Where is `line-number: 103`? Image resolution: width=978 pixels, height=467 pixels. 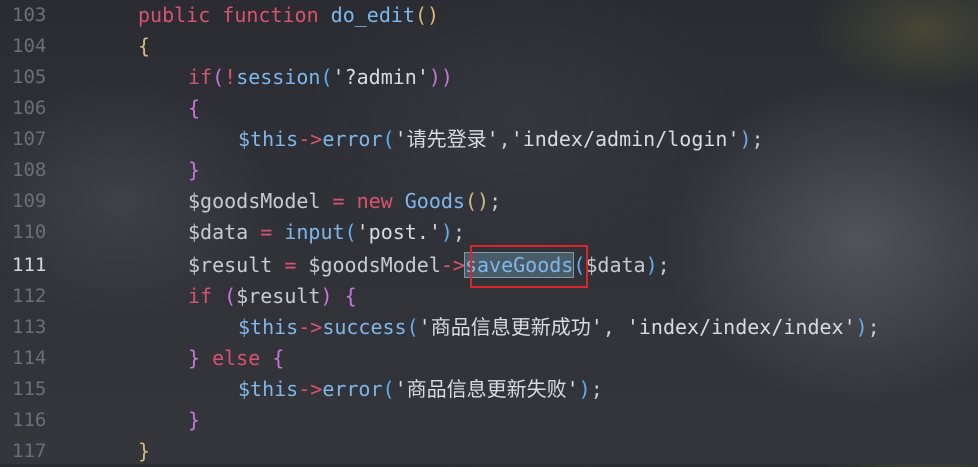
line-number: 103 is located at coordinates (29, 15).